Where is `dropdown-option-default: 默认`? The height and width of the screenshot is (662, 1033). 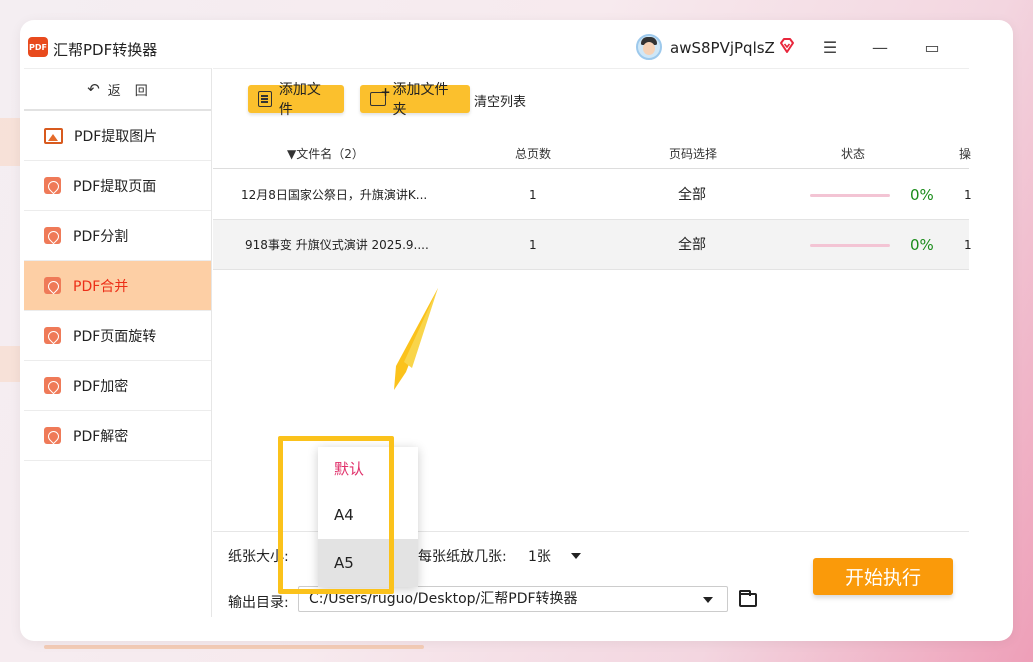 dropdown-option-default: 默认 is located at coordinates (368, 469).